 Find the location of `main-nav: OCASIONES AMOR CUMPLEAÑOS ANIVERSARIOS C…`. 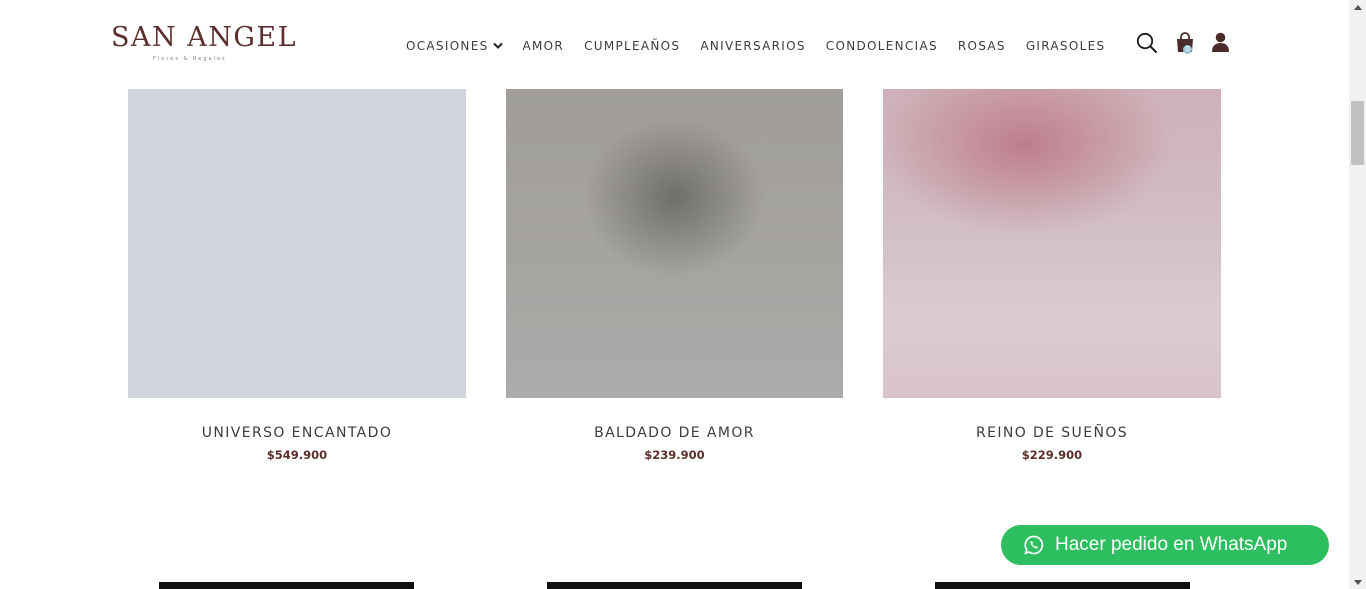

main-nav: OCASIONES AMOR CUMPLEAÑOS ANIVERSARIOS C… is located at coordinates (765, 46).